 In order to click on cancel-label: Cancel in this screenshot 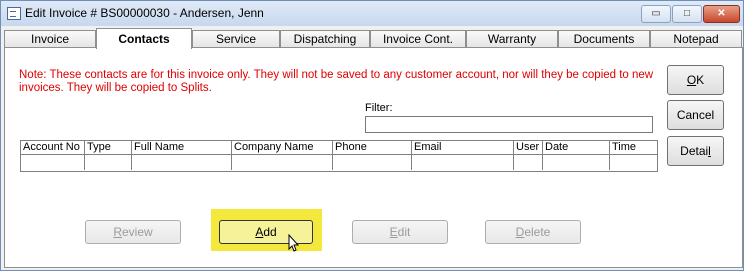, I will do `click(695, 115)`.